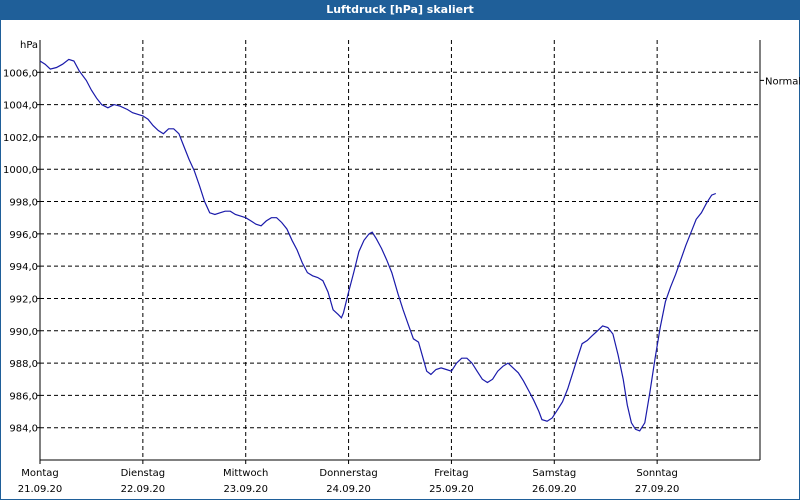  I want to click on y-tick-label: 986,0, so click(23, 396).